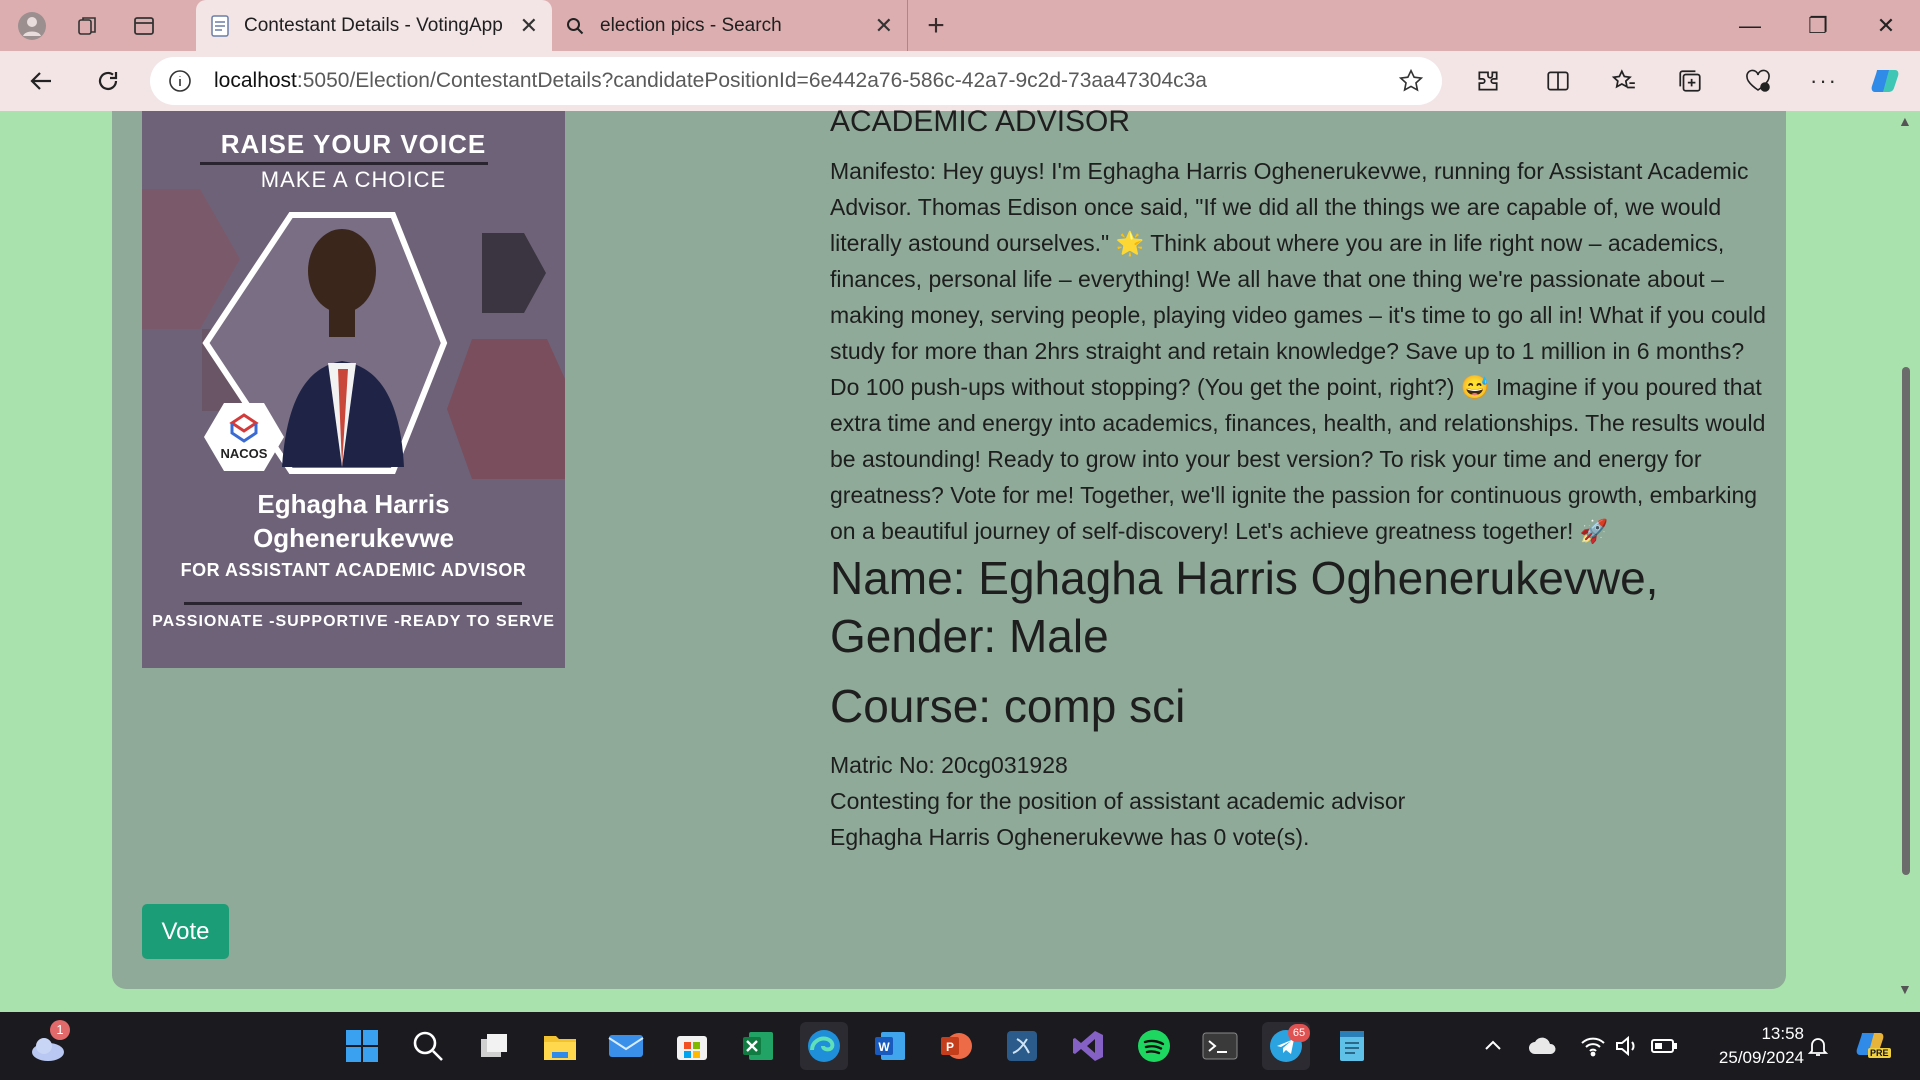 Image resolution: width=1920 pixels, height=1080 pixels. Describe the element at coordinates (980, 121) in the screenshot. I see `position-heading: ACADEMIC ADVISOR` at that location.